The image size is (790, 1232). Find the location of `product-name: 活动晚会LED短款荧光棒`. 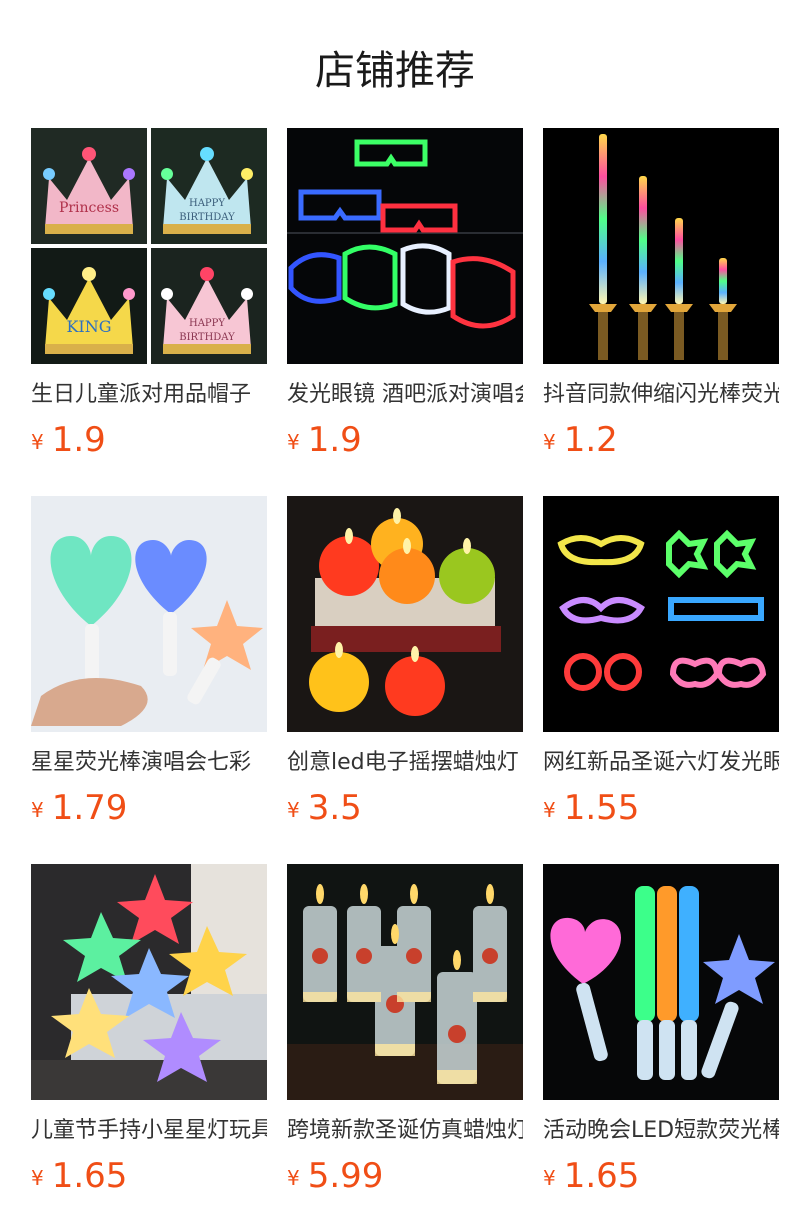

product-name: 活动晚会LED短款荧光棒 is located at coordinates (661, 1131).